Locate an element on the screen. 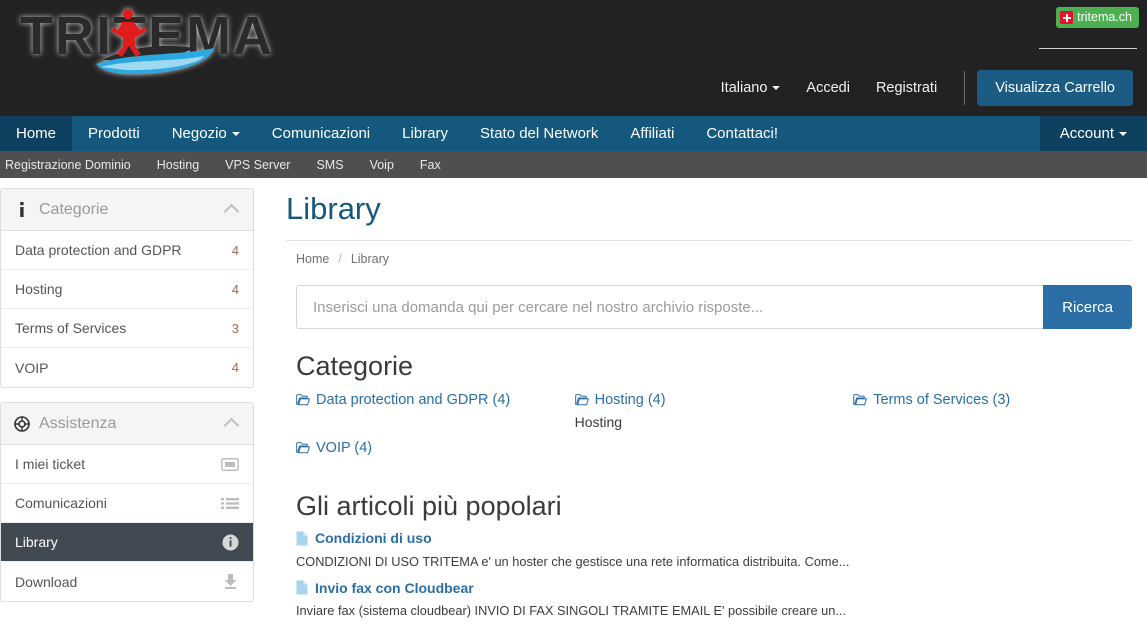  nav-item-account-label: Account is located at coordinates (1086, 133).